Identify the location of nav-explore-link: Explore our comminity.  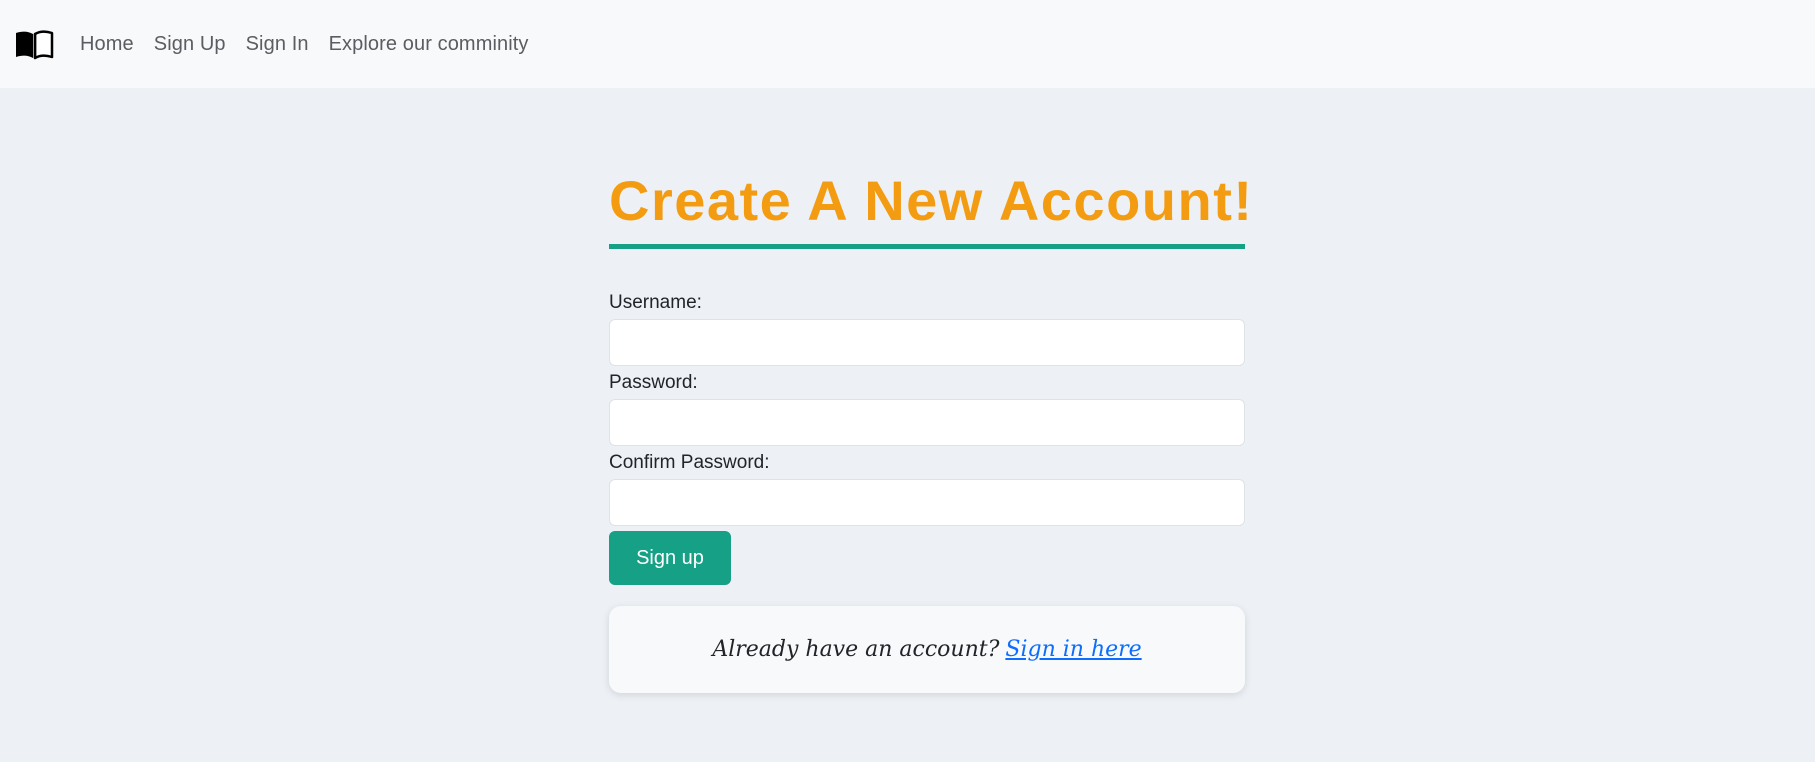
(429, 44).